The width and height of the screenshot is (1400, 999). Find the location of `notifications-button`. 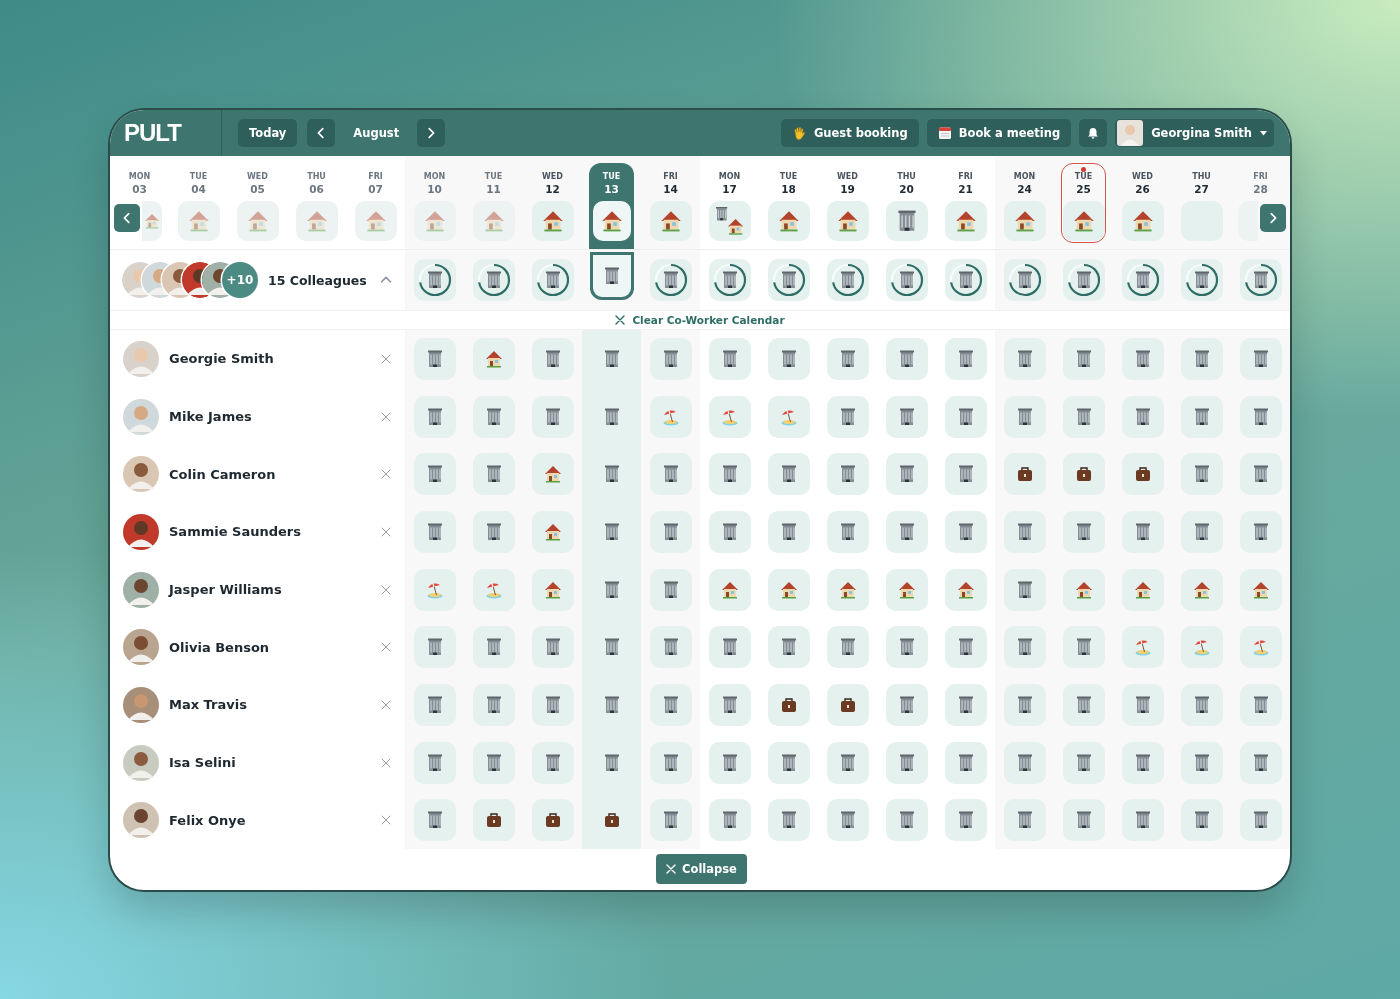

notifications-button is located at coordinates (1093, 133).